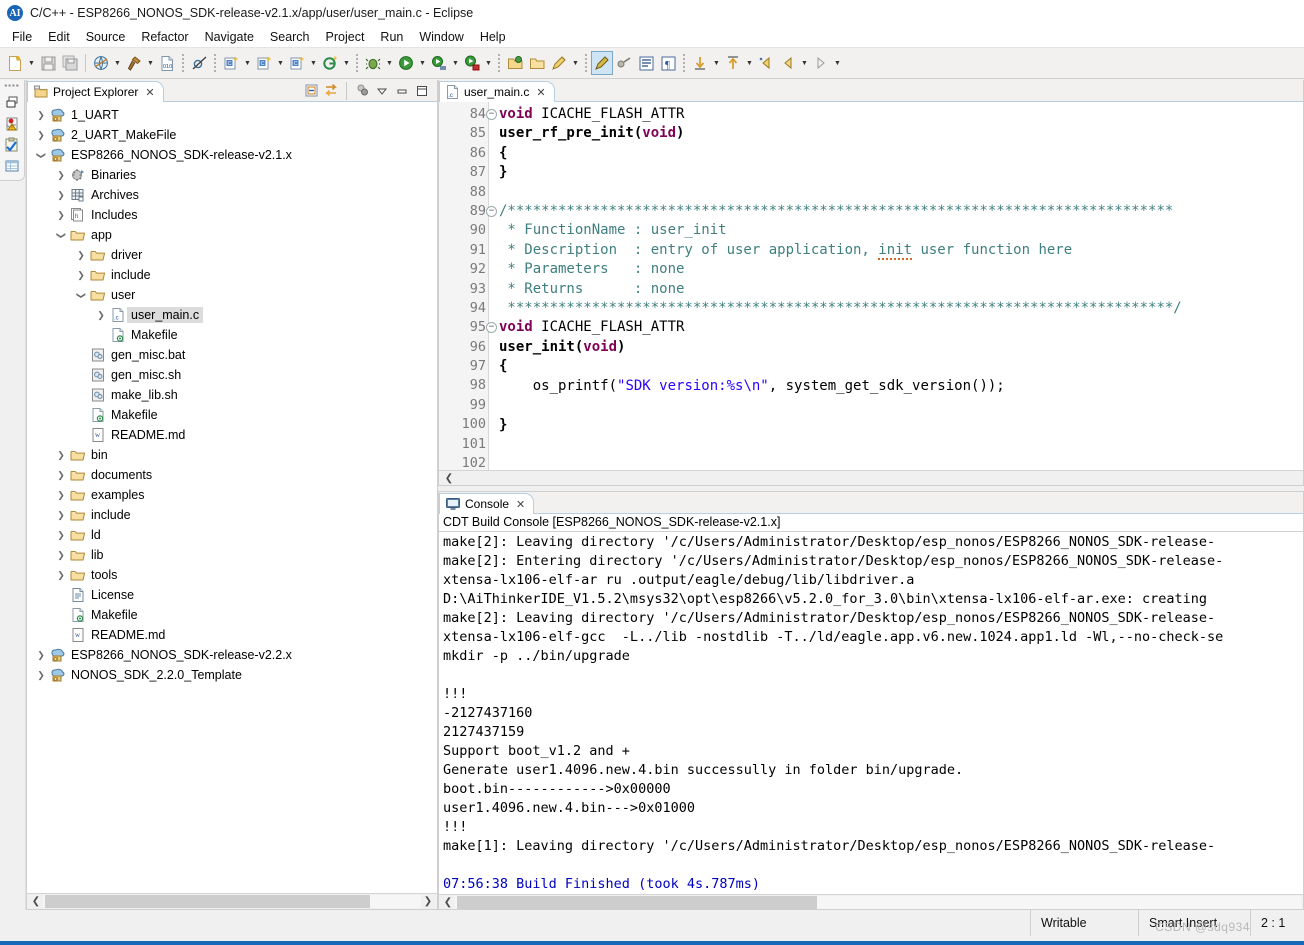 Image resolution: width=1304 pixels, height=945 pixels. Describe the element at coordinates (12, 123) in the screenshot. I see `problems-icon: !` at that location.